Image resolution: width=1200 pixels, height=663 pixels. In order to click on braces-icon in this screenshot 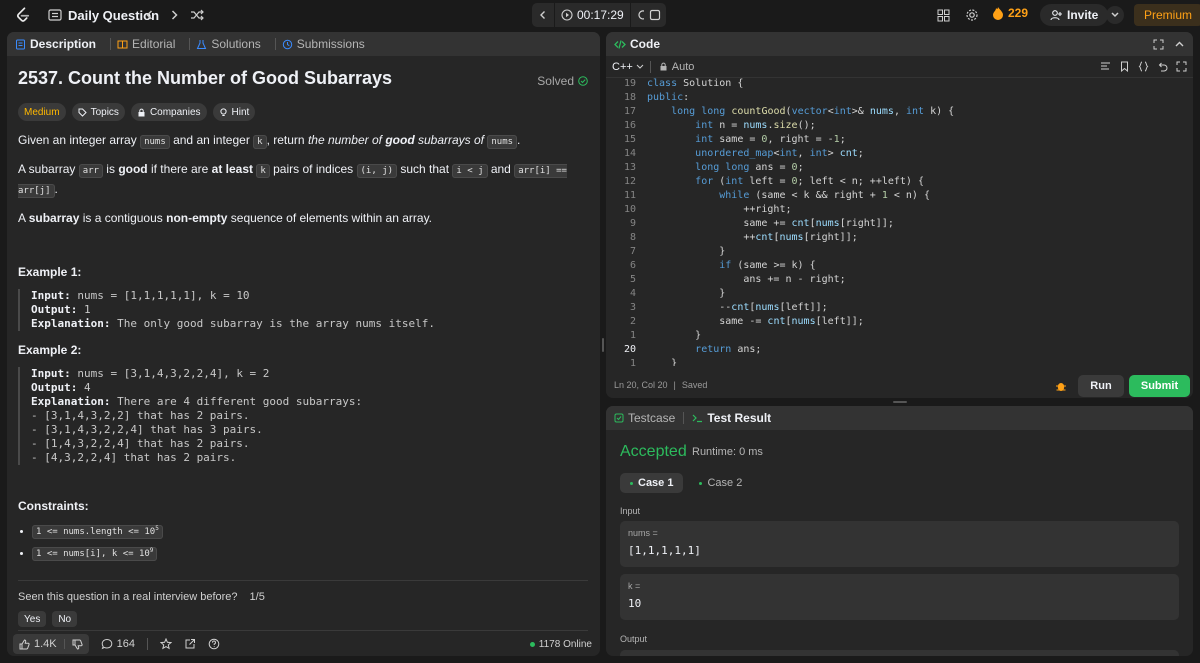, I will do `click(1143, 66)`.